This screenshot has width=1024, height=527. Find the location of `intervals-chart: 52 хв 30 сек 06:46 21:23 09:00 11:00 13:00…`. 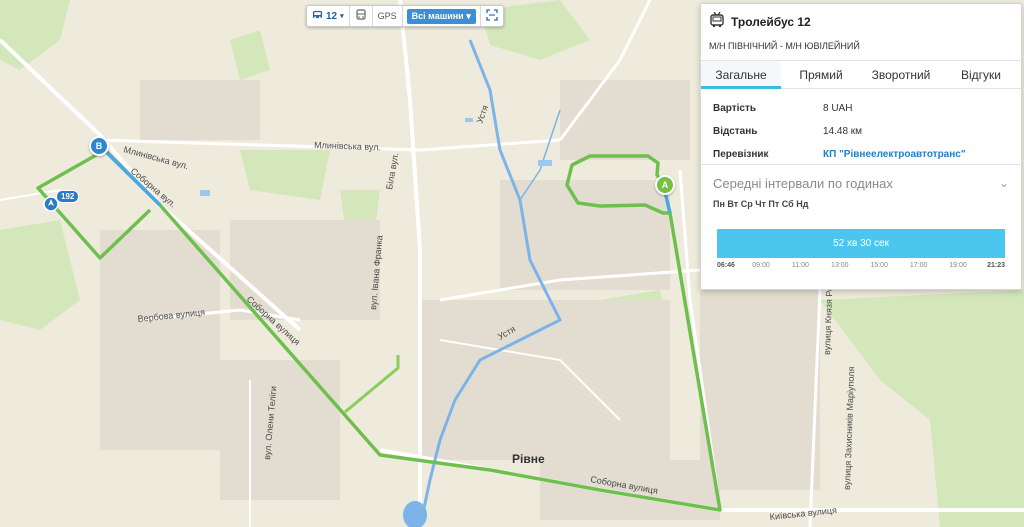

intervals-chart: 52 хв 30 сек 06:46 21:23 09:00 11:00 13:00… is located at coordinates (861, 252).